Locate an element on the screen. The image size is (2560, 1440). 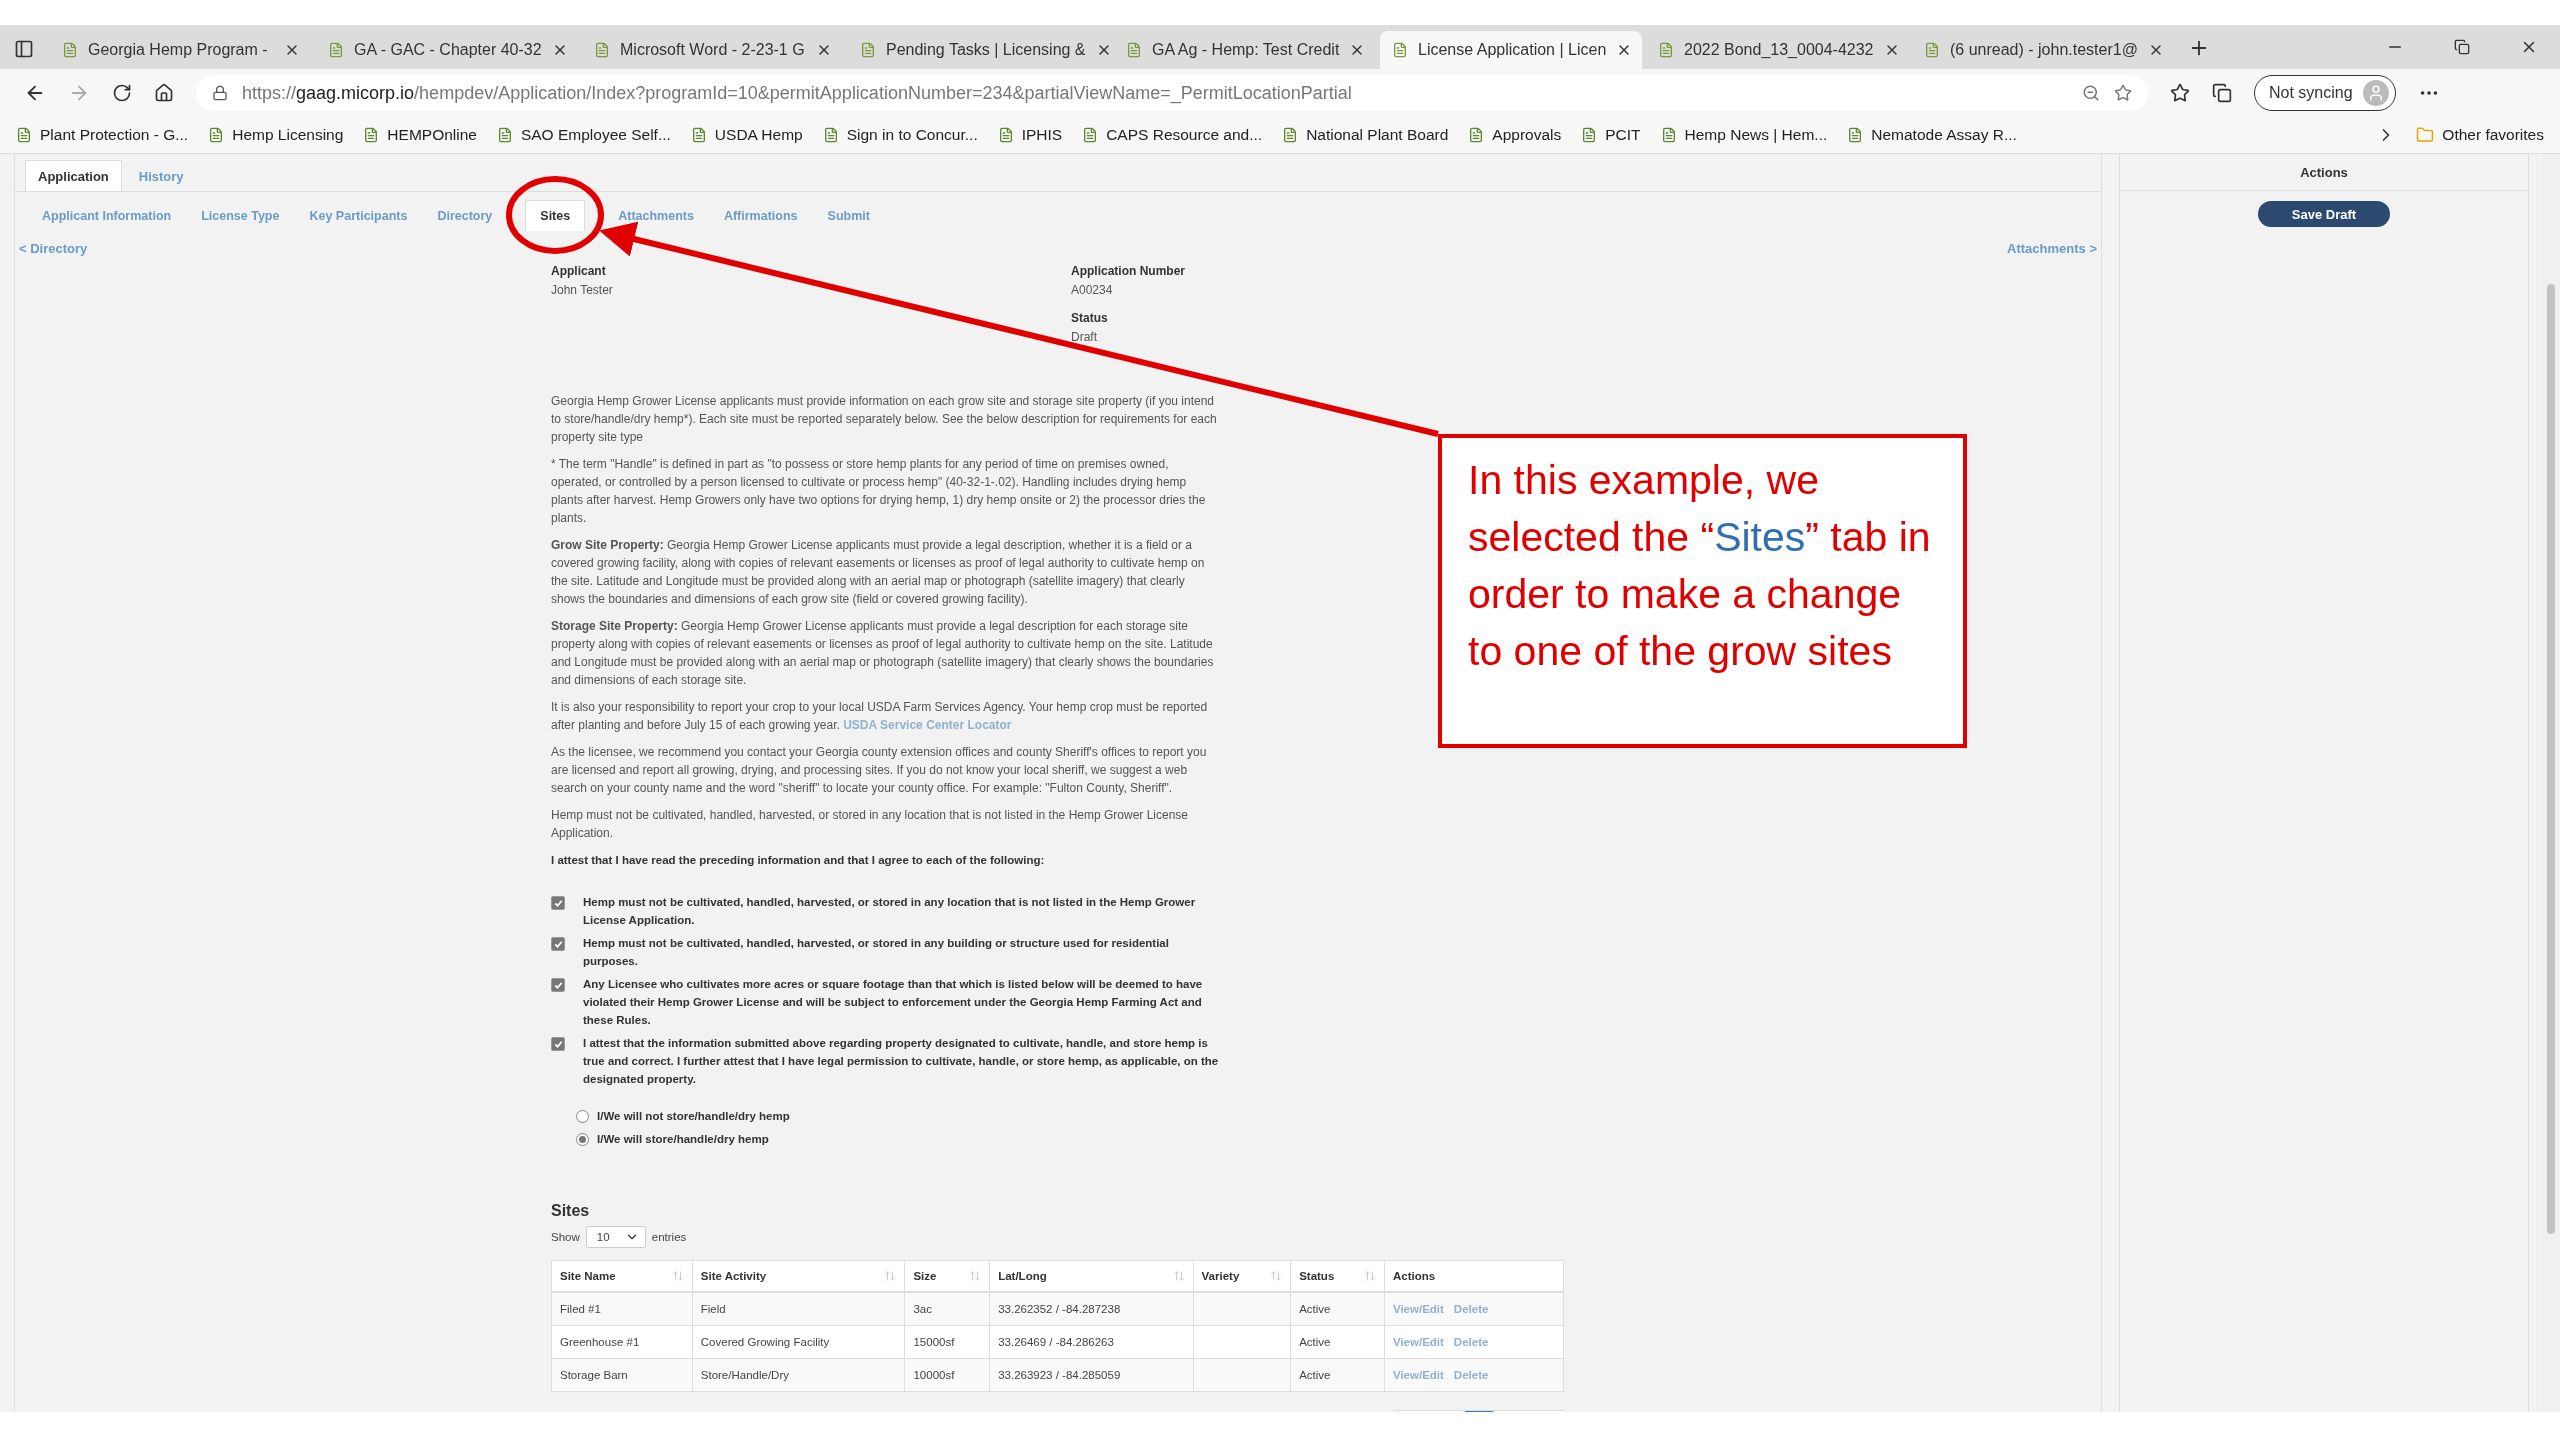
restore-icon is located at coordinates (2462, 47).